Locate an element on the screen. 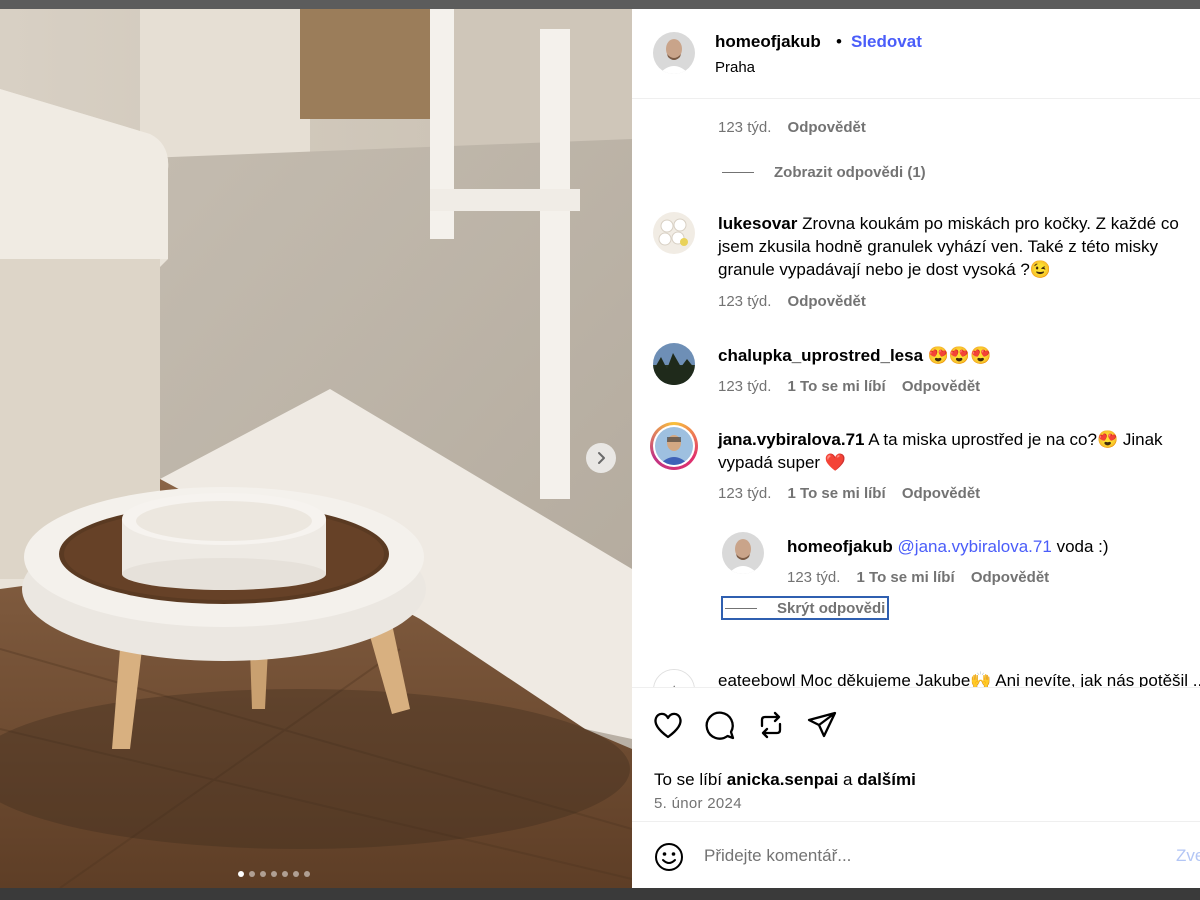 The width and height of the screenshot is (1200, 900). commenter-username: eateebowl is located at coordinates (757, 679).